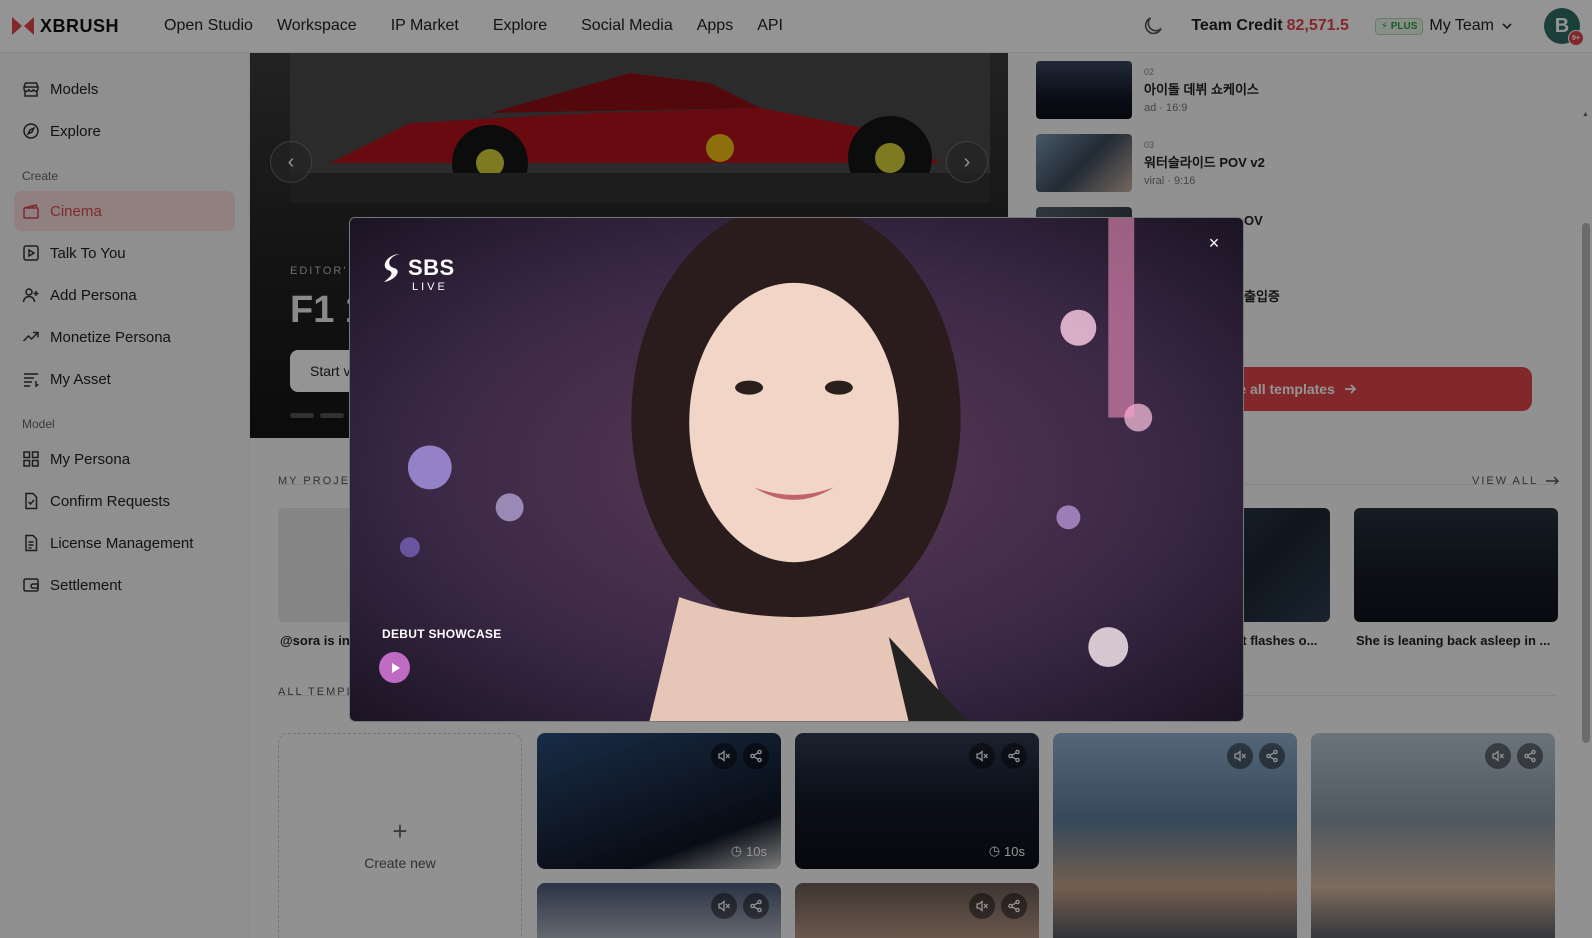 The height and width of the screenshot is (938, 1592). What do you see at coordinates (442, 634) in the screenshot?
I see `video-caption: DEBUT SHOWCASE` at bounding box center [442, 634].